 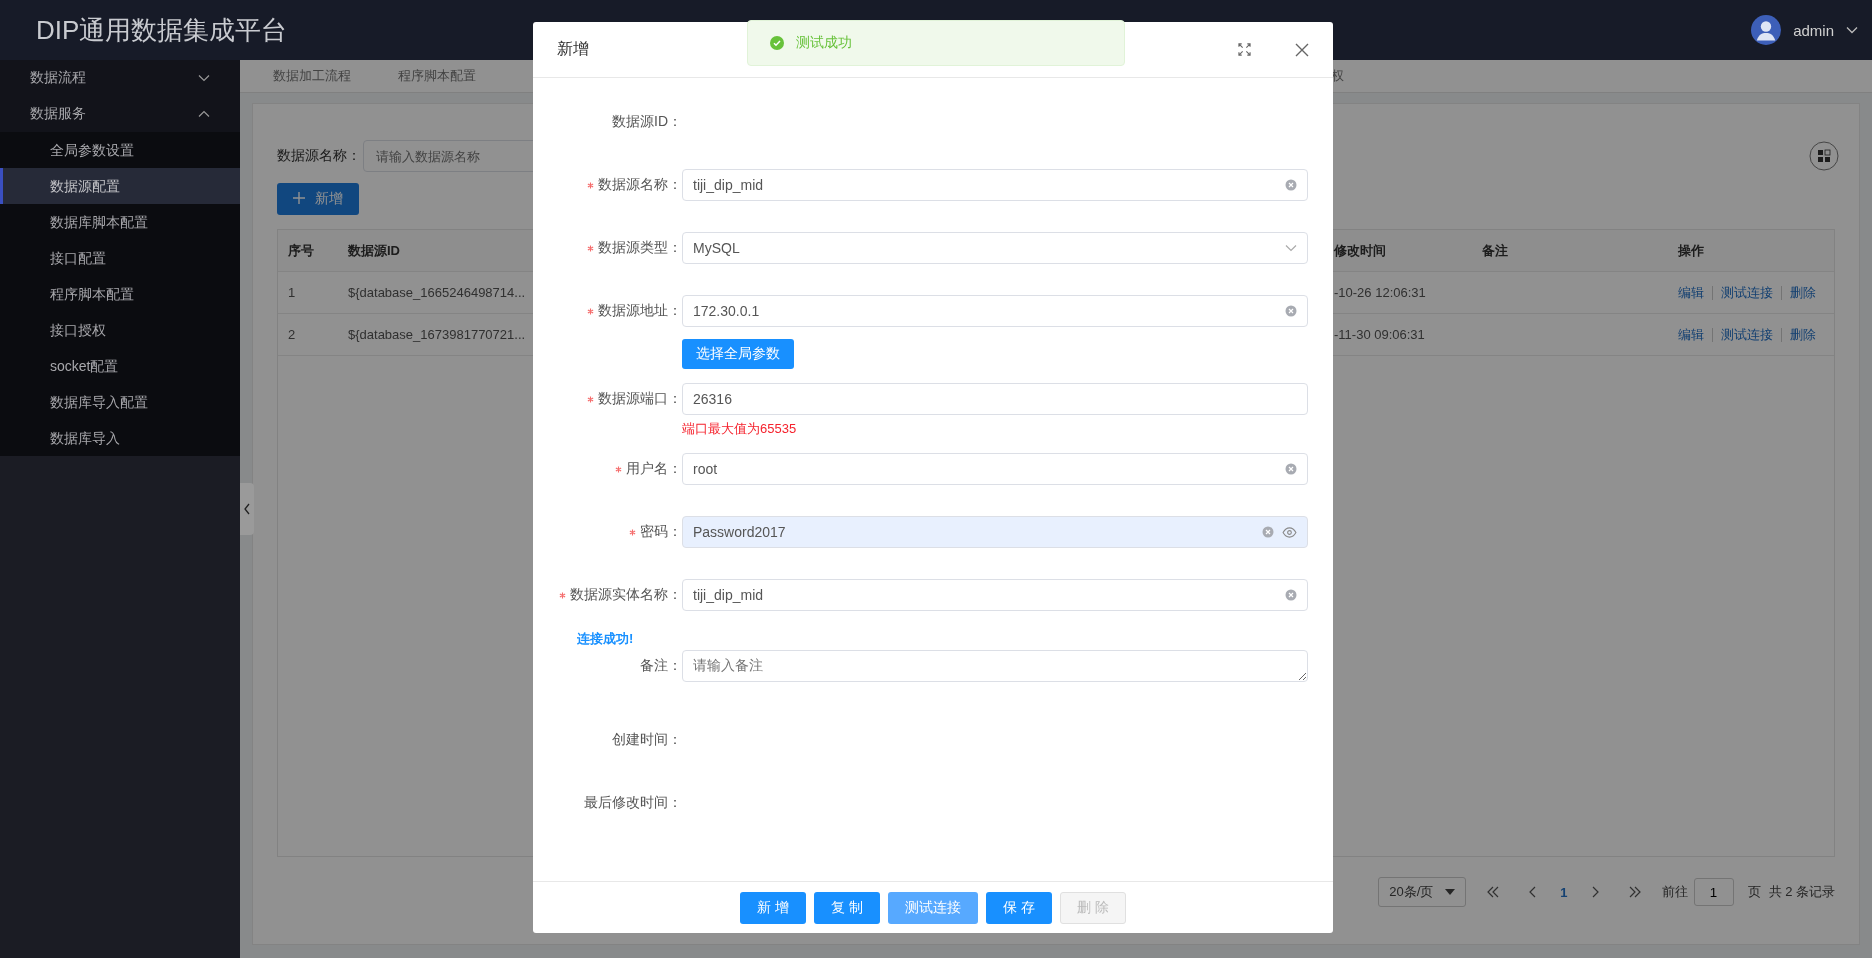 I want to click on text-field: root, so click(x=995, y=469).